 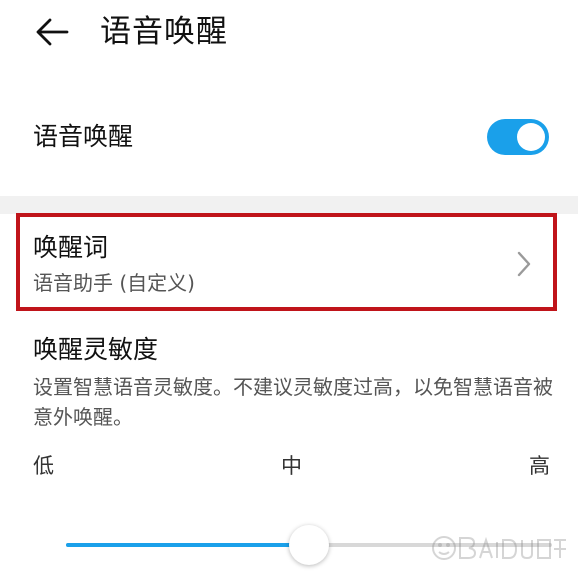 What do you see at coordinates (187, 545) in the screenshot?
I see `slider-fill` at bounding box center [187, 545].